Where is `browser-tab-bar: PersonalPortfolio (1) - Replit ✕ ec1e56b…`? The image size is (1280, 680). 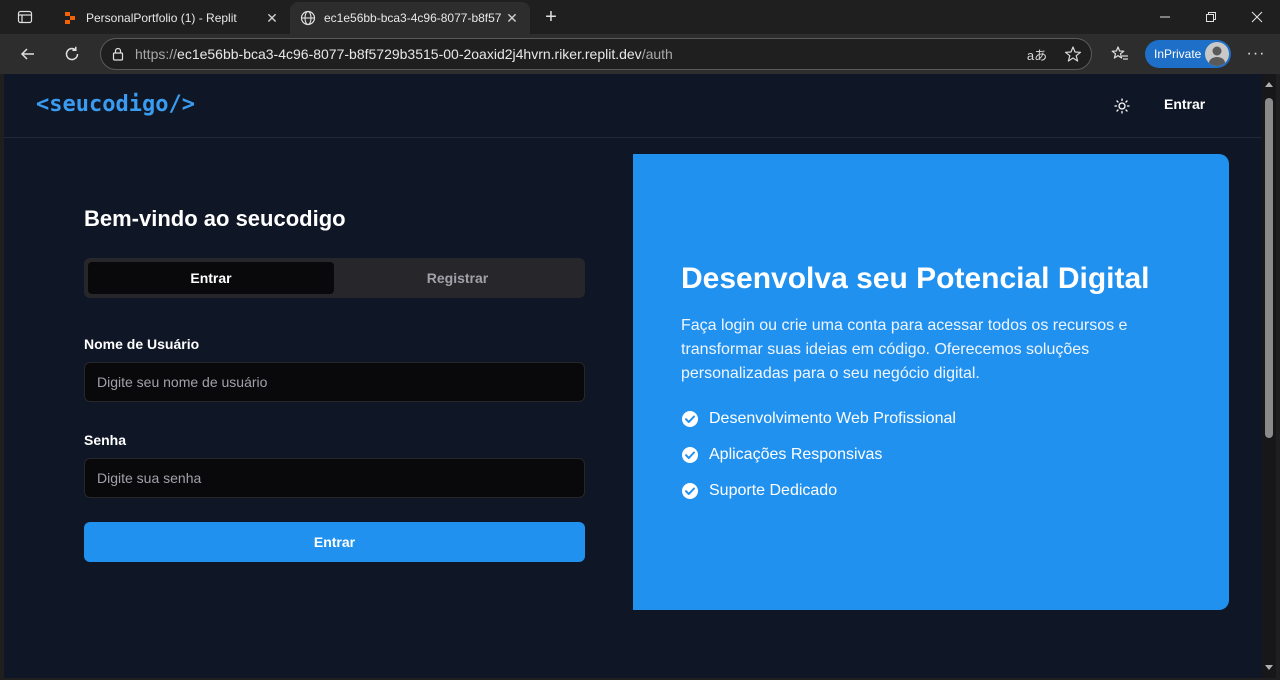
browser-tab-bar: PersonalPortfolio (1) - Replit ✕ ec1e56b… is located at coordinates (640, 17).